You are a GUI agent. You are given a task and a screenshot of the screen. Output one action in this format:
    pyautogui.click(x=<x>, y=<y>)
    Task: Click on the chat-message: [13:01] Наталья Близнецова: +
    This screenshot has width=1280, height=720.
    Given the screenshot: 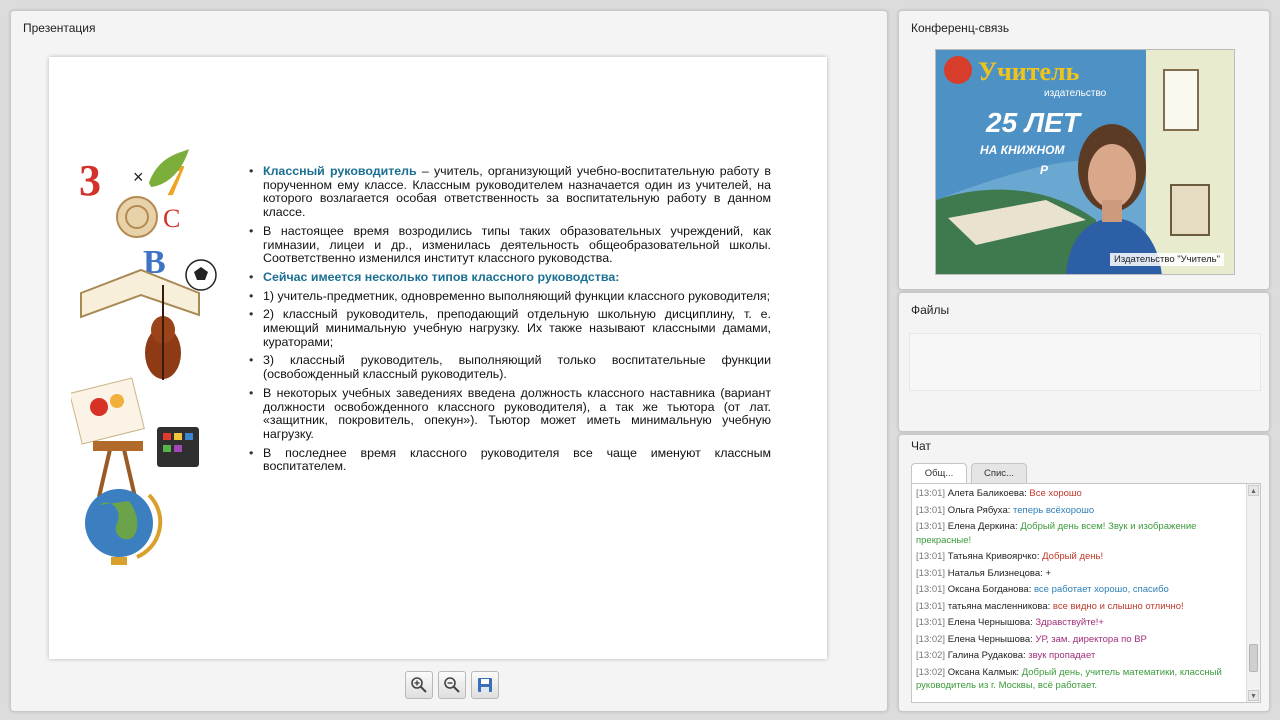 What is the action you would take?
    pyautogui.click(x=1081, y=574)
    